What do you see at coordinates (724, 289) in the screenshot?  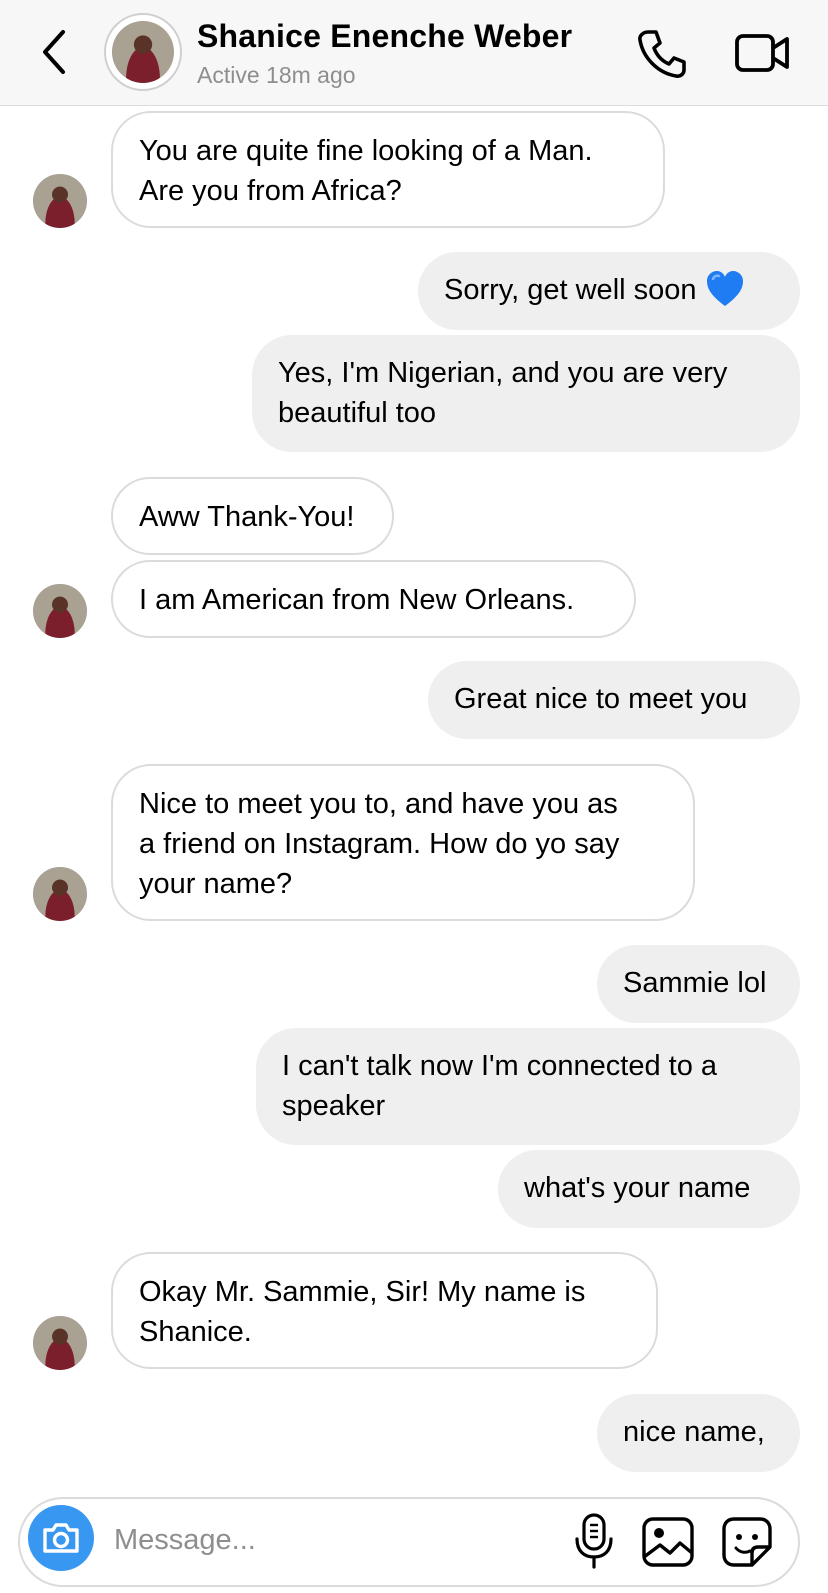 I see `blue-heart-emoji-icon` at bounding box center [724, 289].